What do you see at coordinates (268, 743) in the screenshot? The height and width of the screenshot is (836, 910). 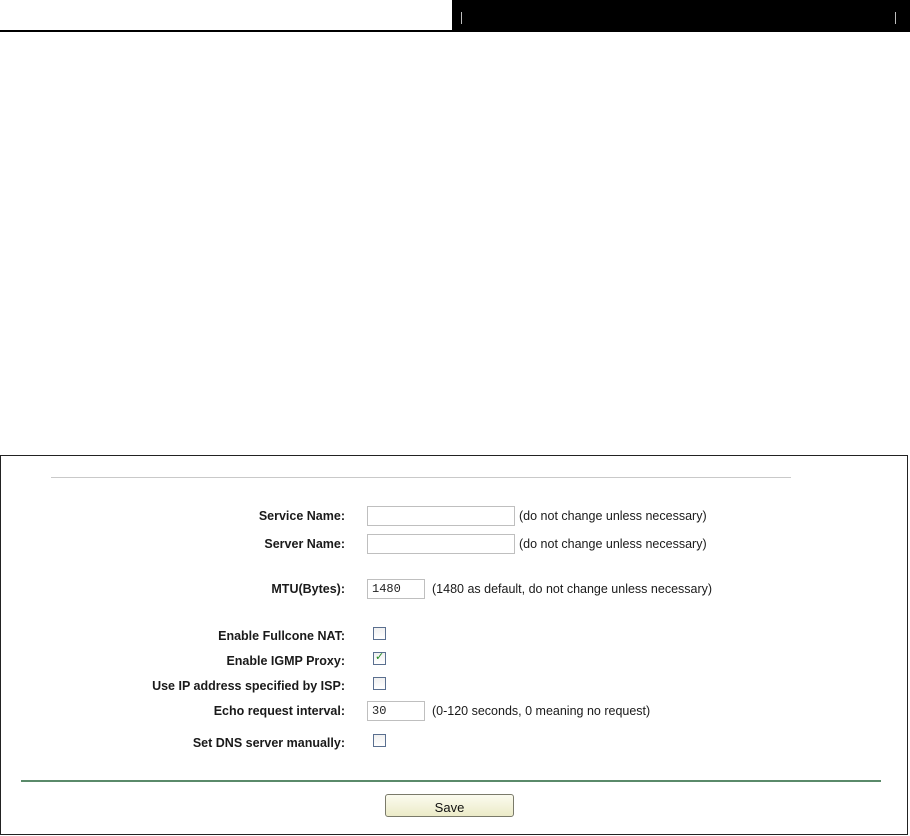 I see `manual-dns-label: Set DNS server manually:` at bounding box center [268, 743].